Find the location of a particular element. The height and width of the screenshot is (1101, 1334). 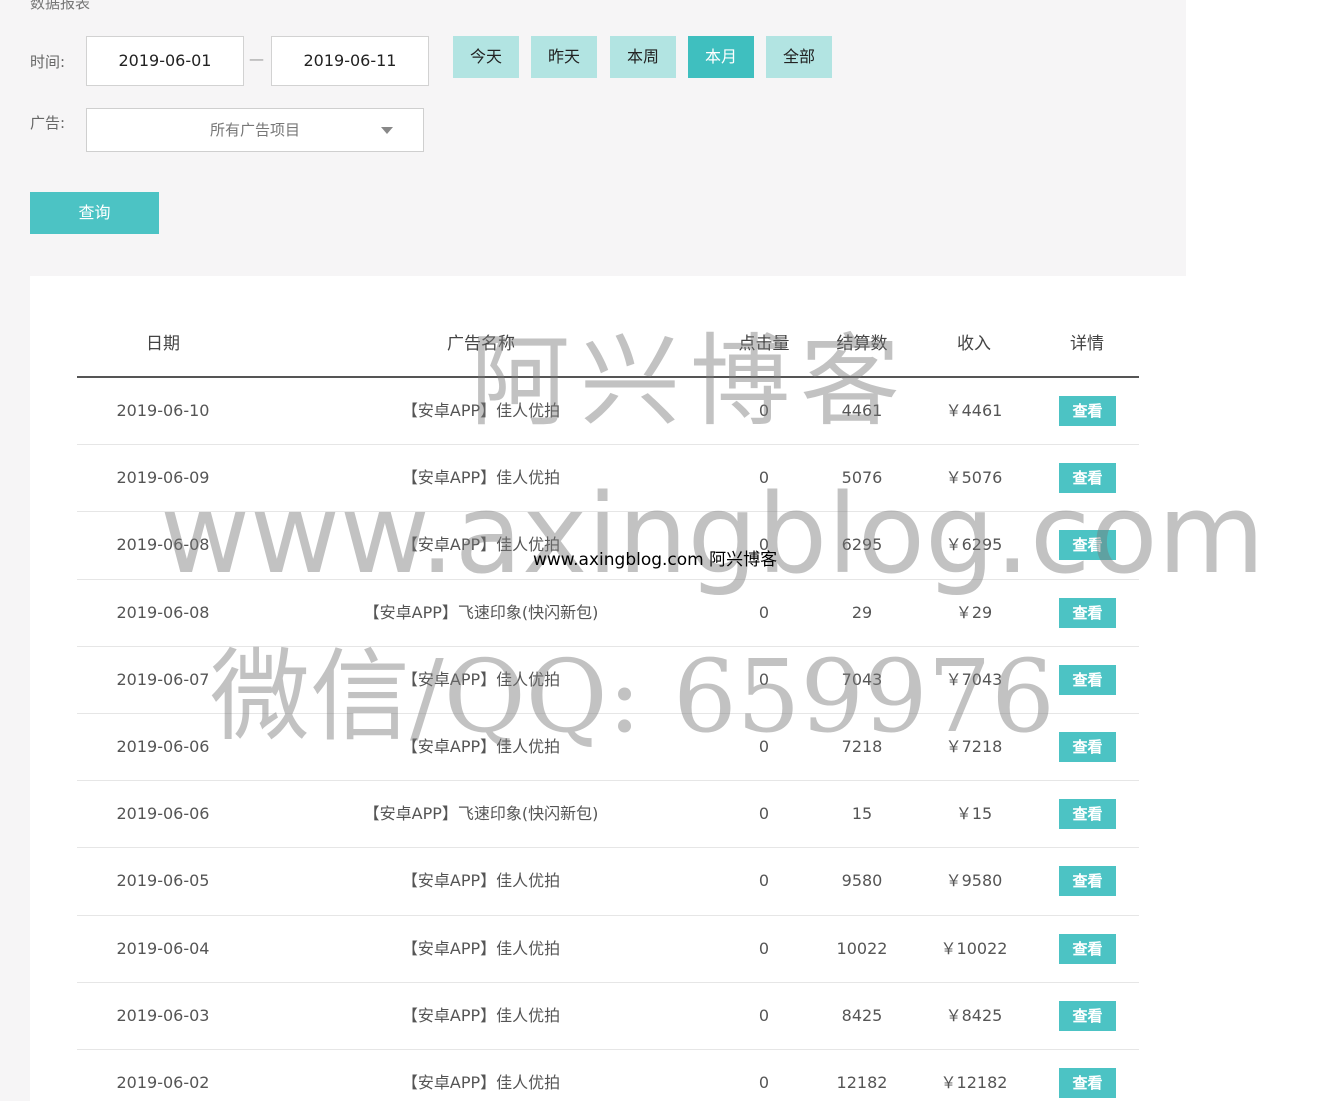

cell-settle: 7218 is located at coordinates (862, 746).